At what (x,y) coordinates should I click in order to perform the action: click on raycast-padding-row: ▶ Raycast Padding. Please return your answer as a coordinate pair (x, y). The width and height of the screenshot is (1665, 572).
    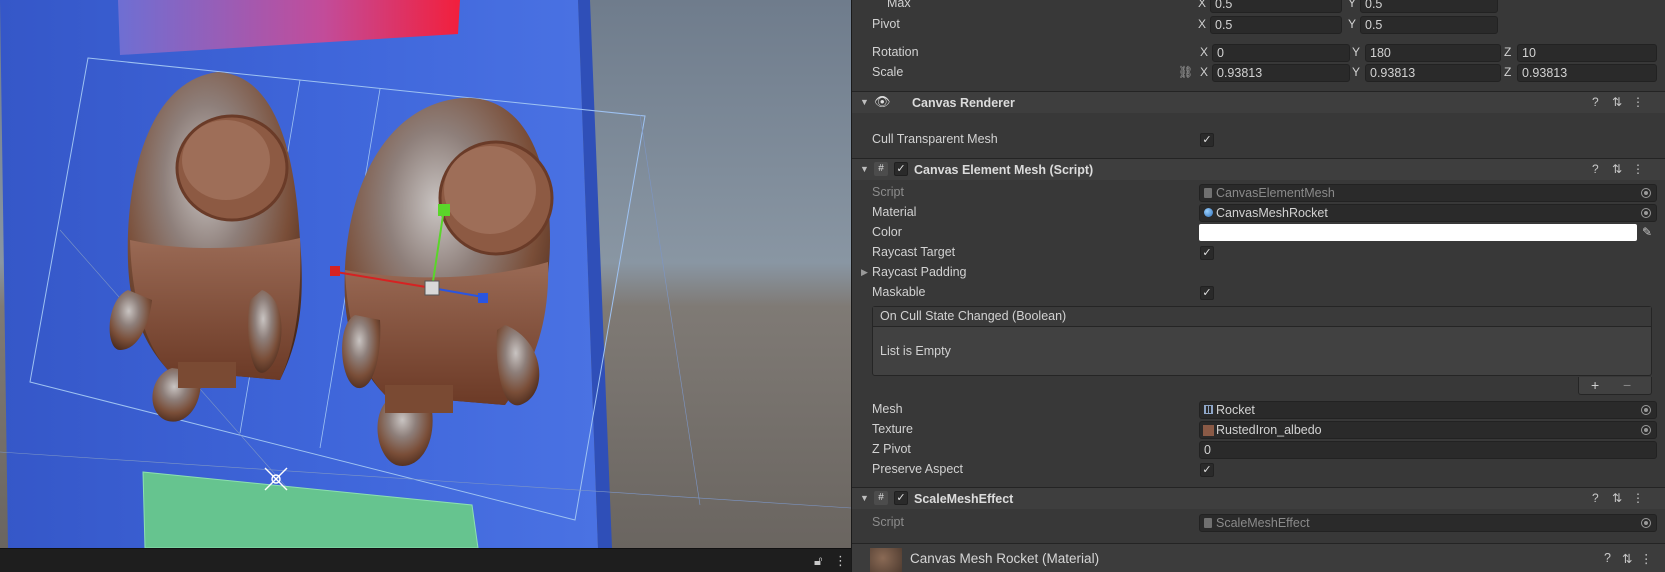
    Looking at the image, I should click on (1255, 273).